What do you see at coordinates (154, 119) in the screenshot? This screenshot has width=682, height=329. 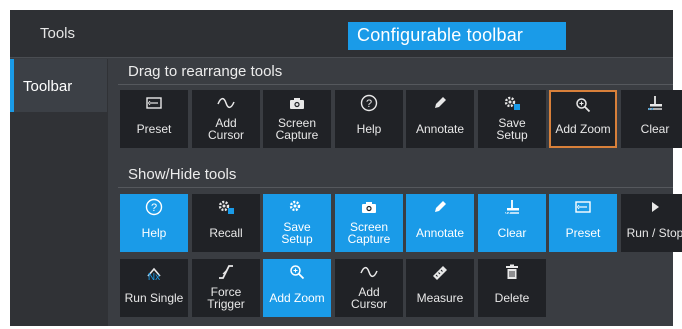 I see `toolbar-preset-button: Preset` at bounding box center [154, 119].